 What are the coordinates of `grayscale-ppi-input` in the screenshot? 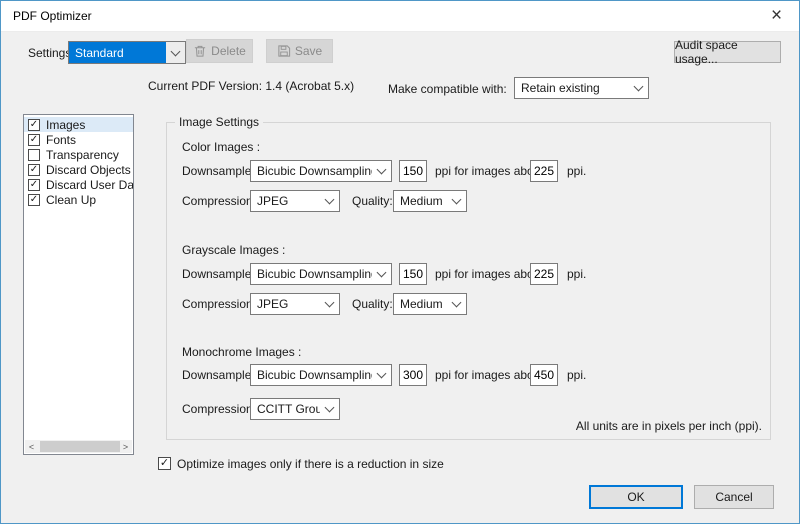 It's located at (413, 274).